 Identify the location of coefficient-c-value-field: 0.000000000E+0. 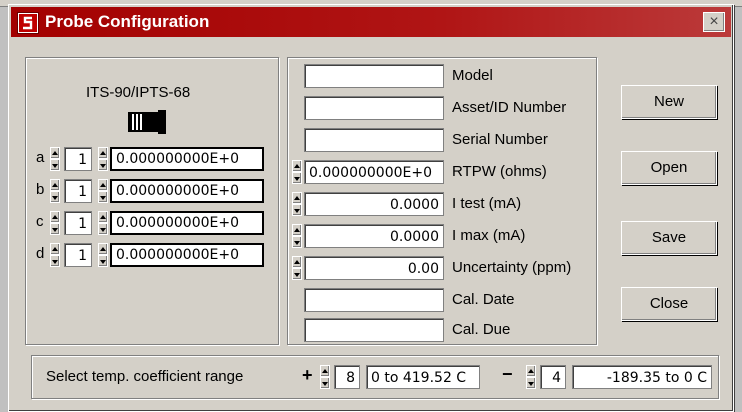
(187, 223).